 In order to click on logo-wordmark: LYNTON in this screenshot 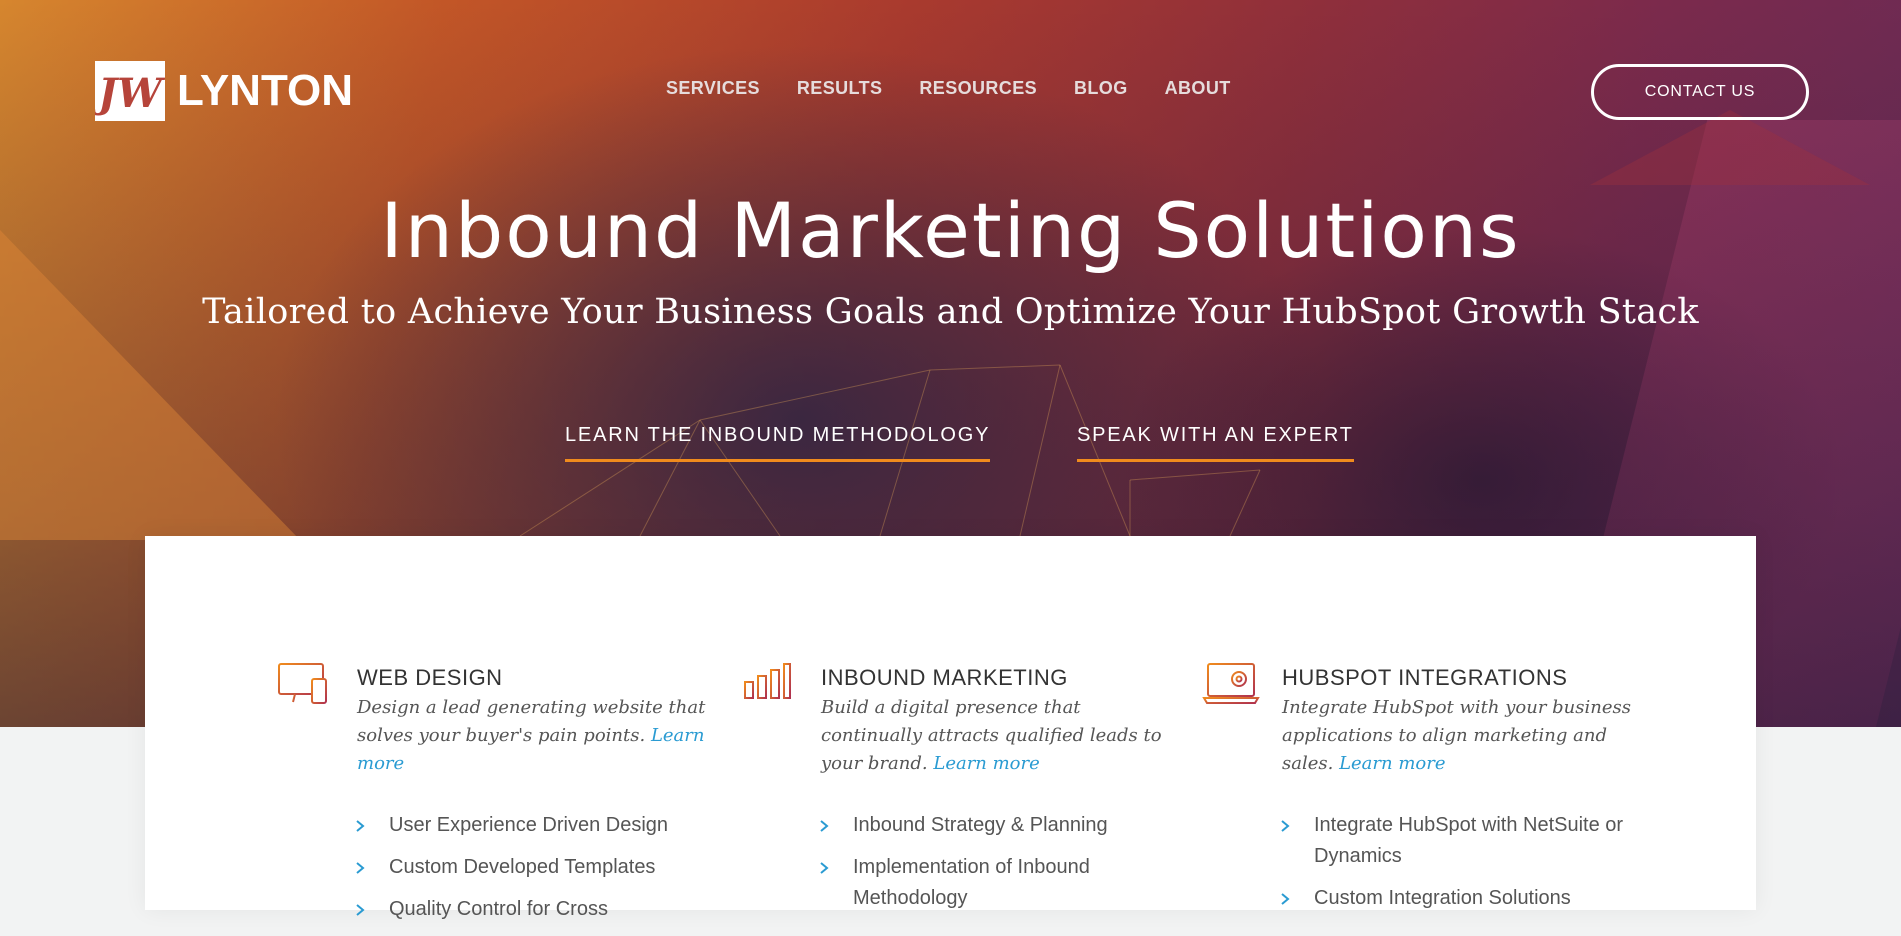, I will do `click(265, 90)`.